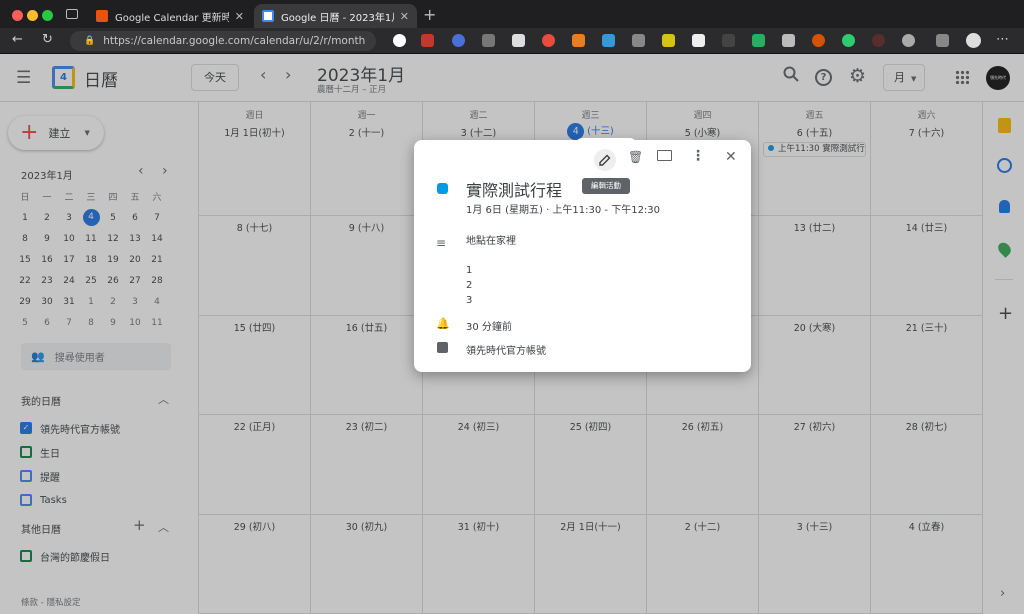  Describe the element at coordinates (563, 210) in the screenshot. I see `event-datetime: 1月 6日 (星期五) · 上午11:30 - 下午12:30` at that location.